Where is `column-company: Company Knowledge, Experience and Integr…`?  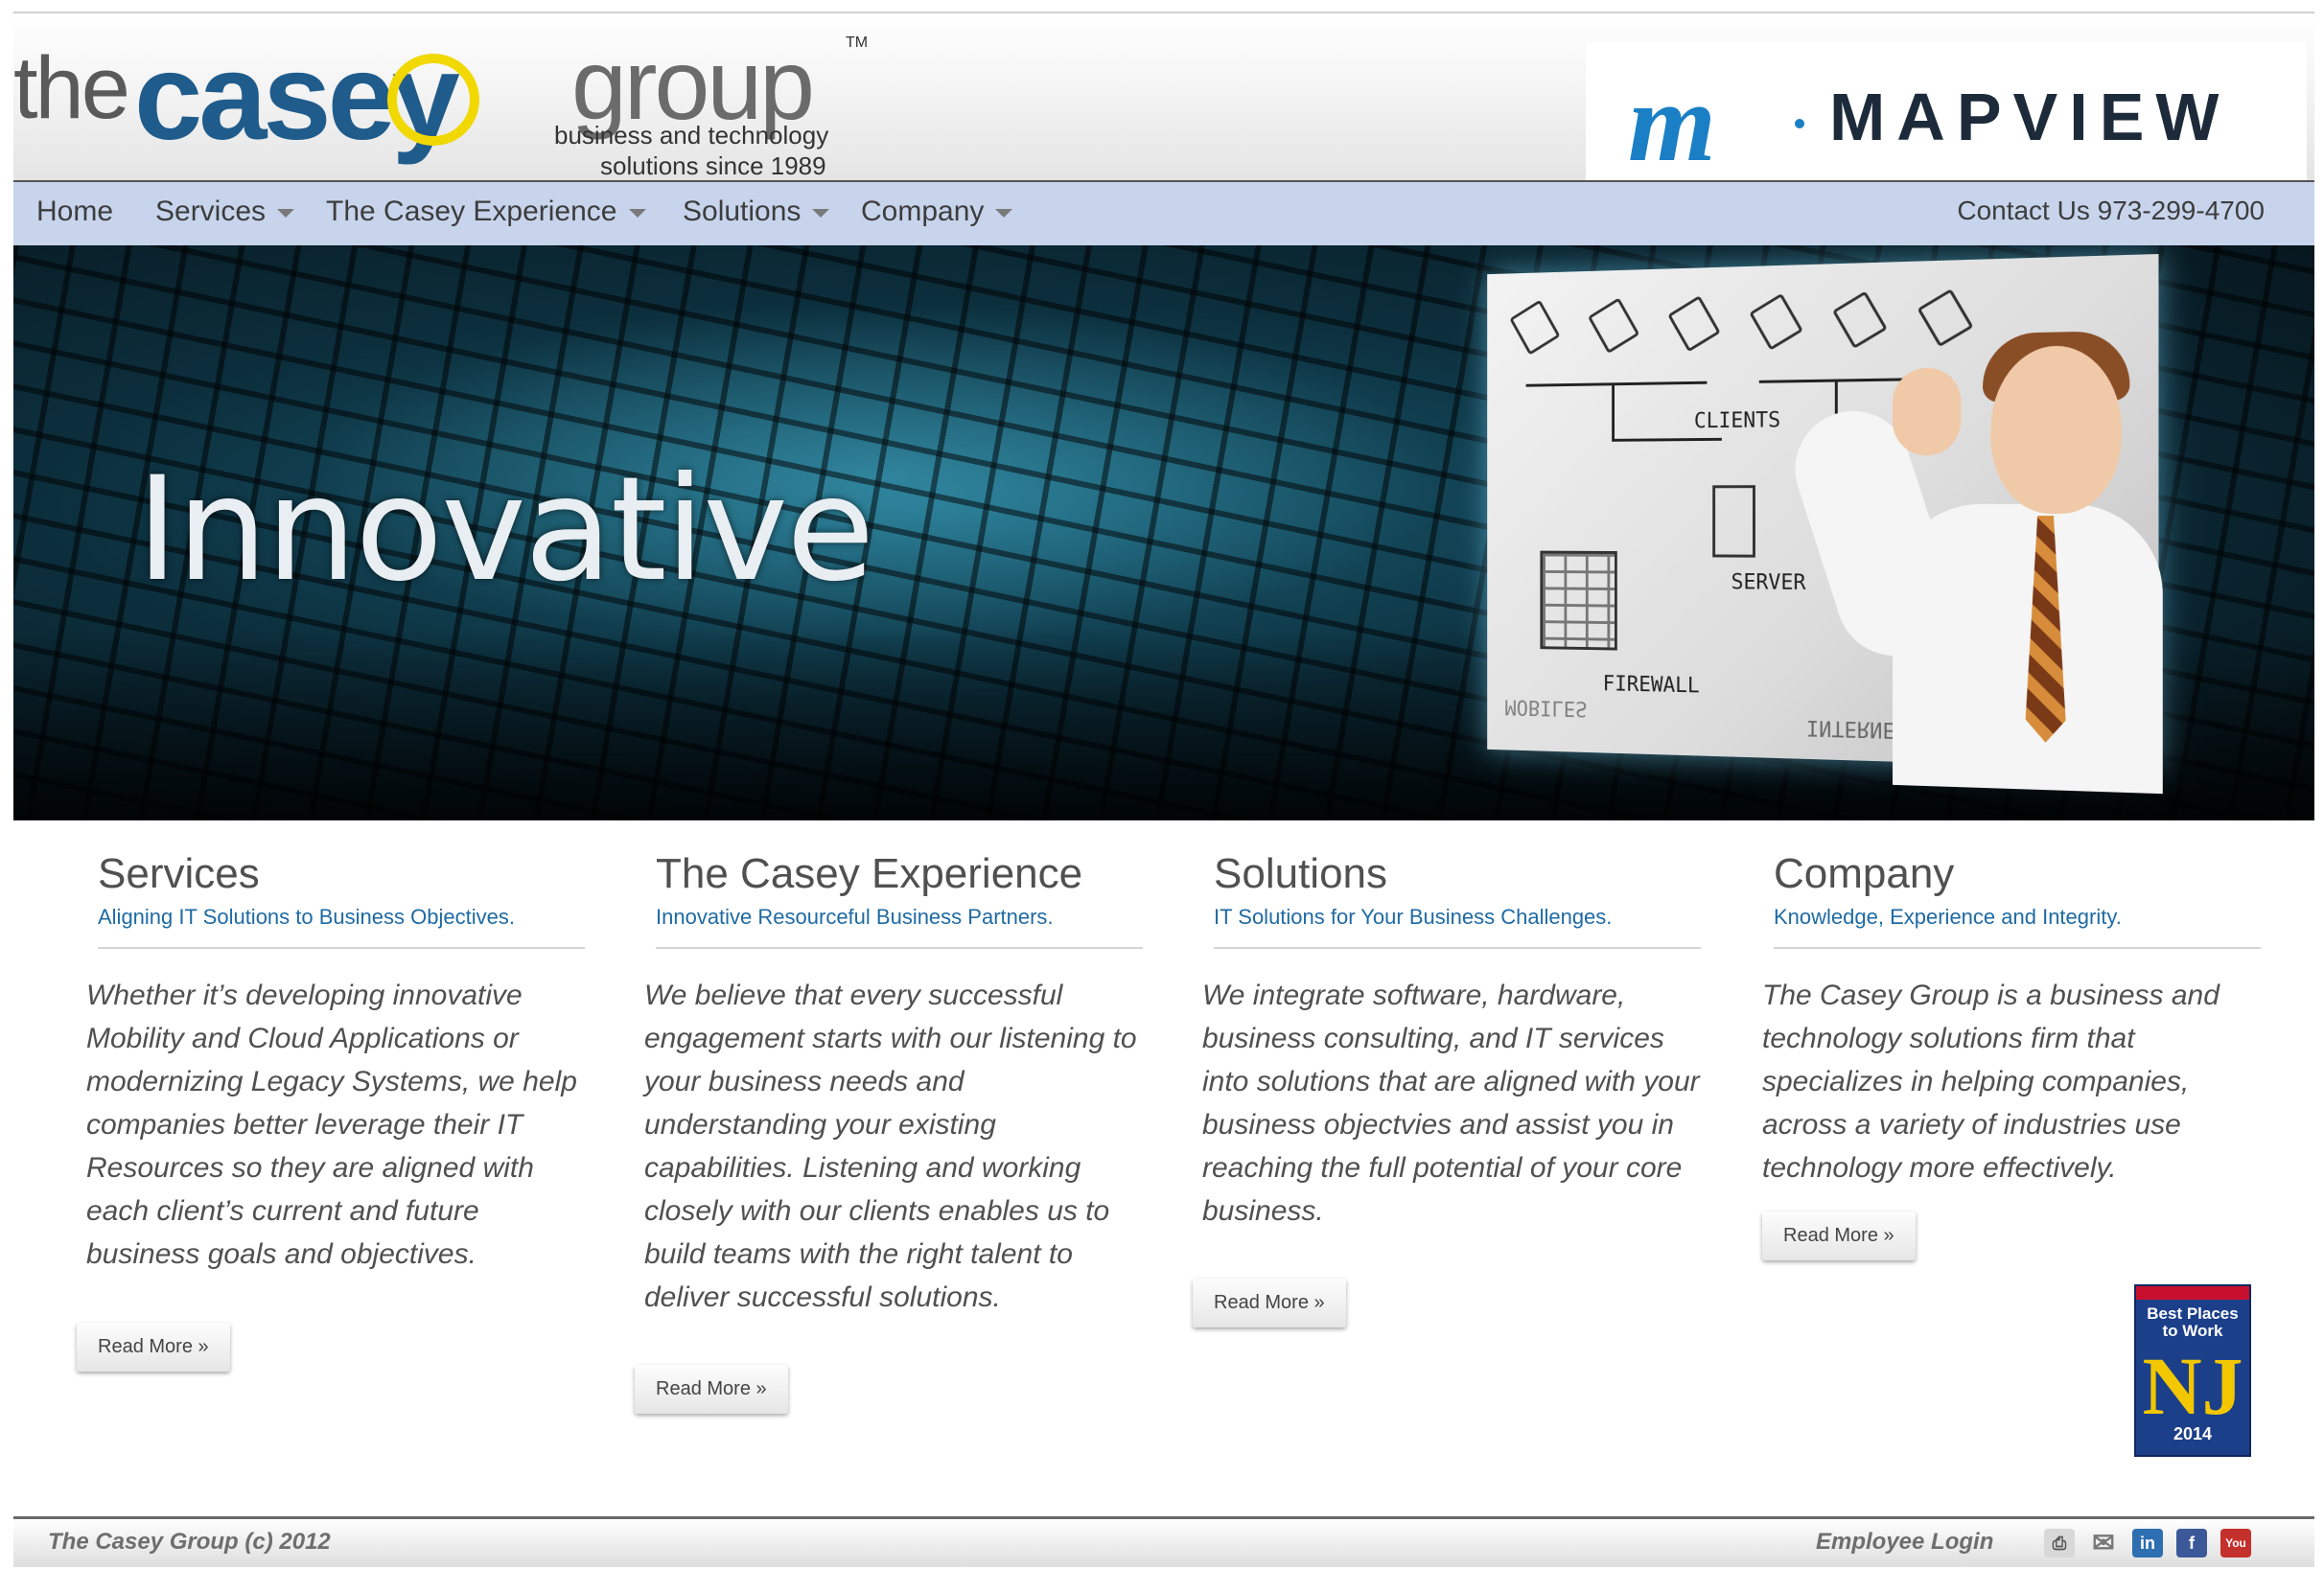
column-company: Company Knowledge, Experience and Integr… is located at coordinates (2006, 1021).